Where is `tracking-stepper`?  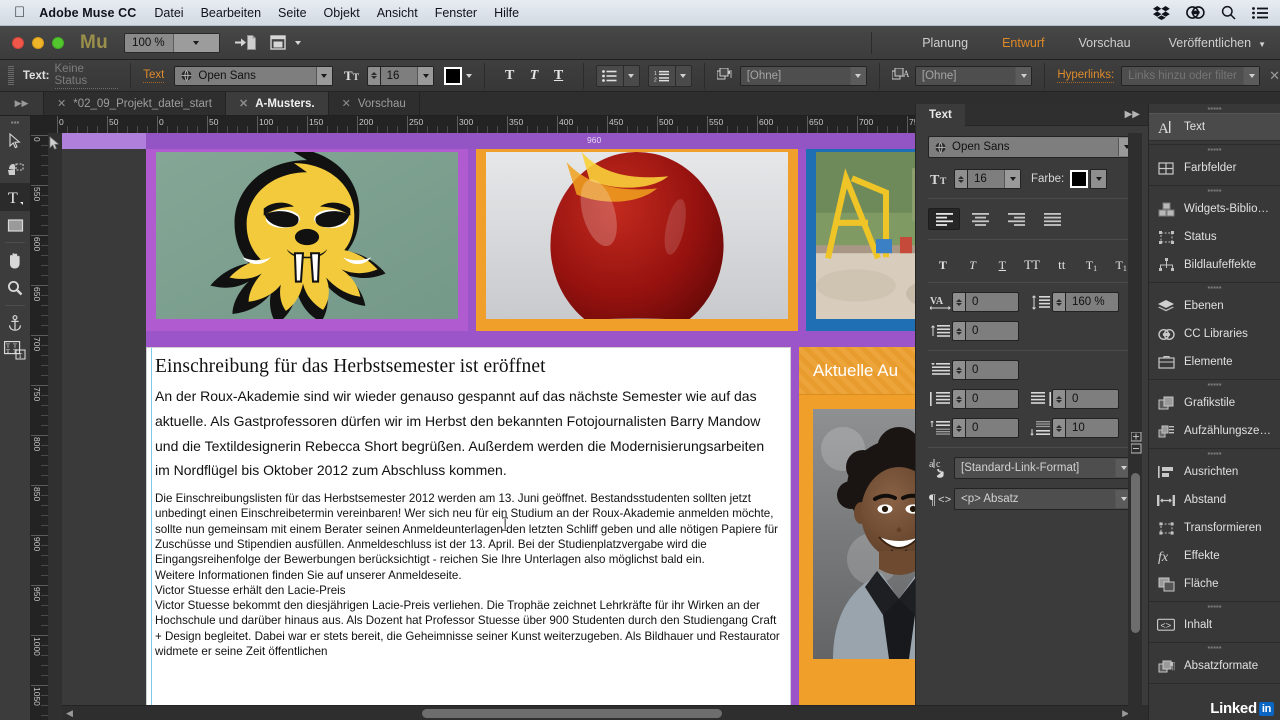 tracking-stepper is located at coordinates (958, 302).